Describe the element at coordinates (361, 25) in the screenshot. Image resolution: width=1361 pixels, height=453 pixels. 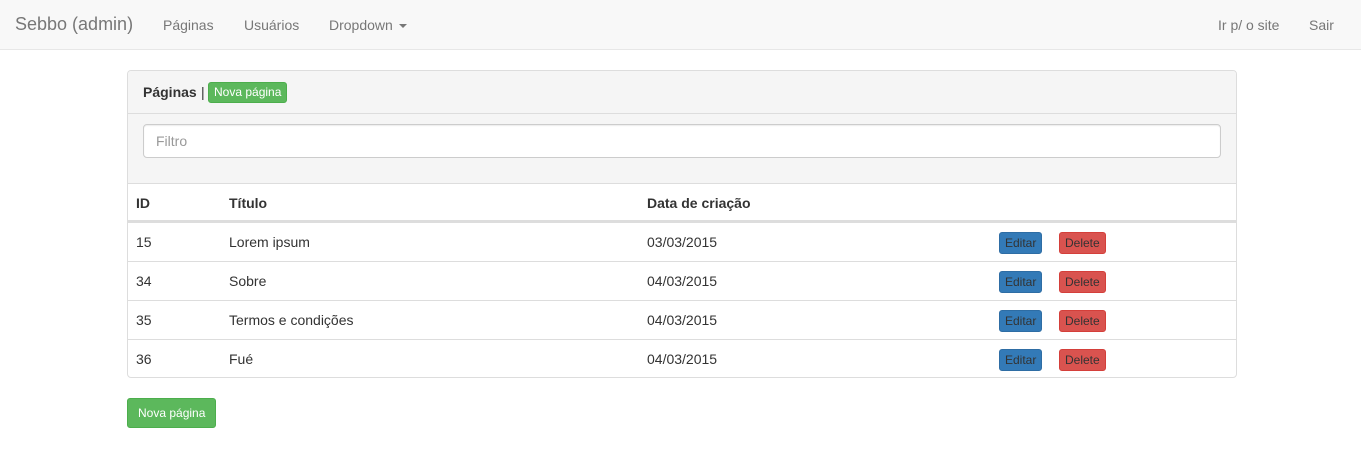
I see `nav-dropdown-label: Dropdown` at that location.